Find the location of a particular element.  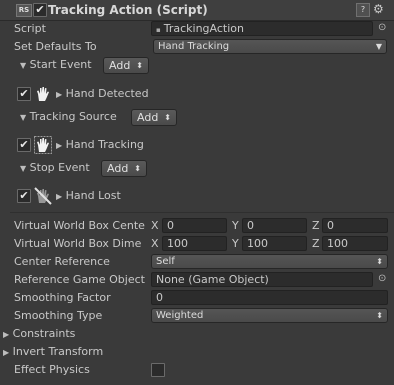

box-center-z-field: 0 is located at coordinates (355, 225).